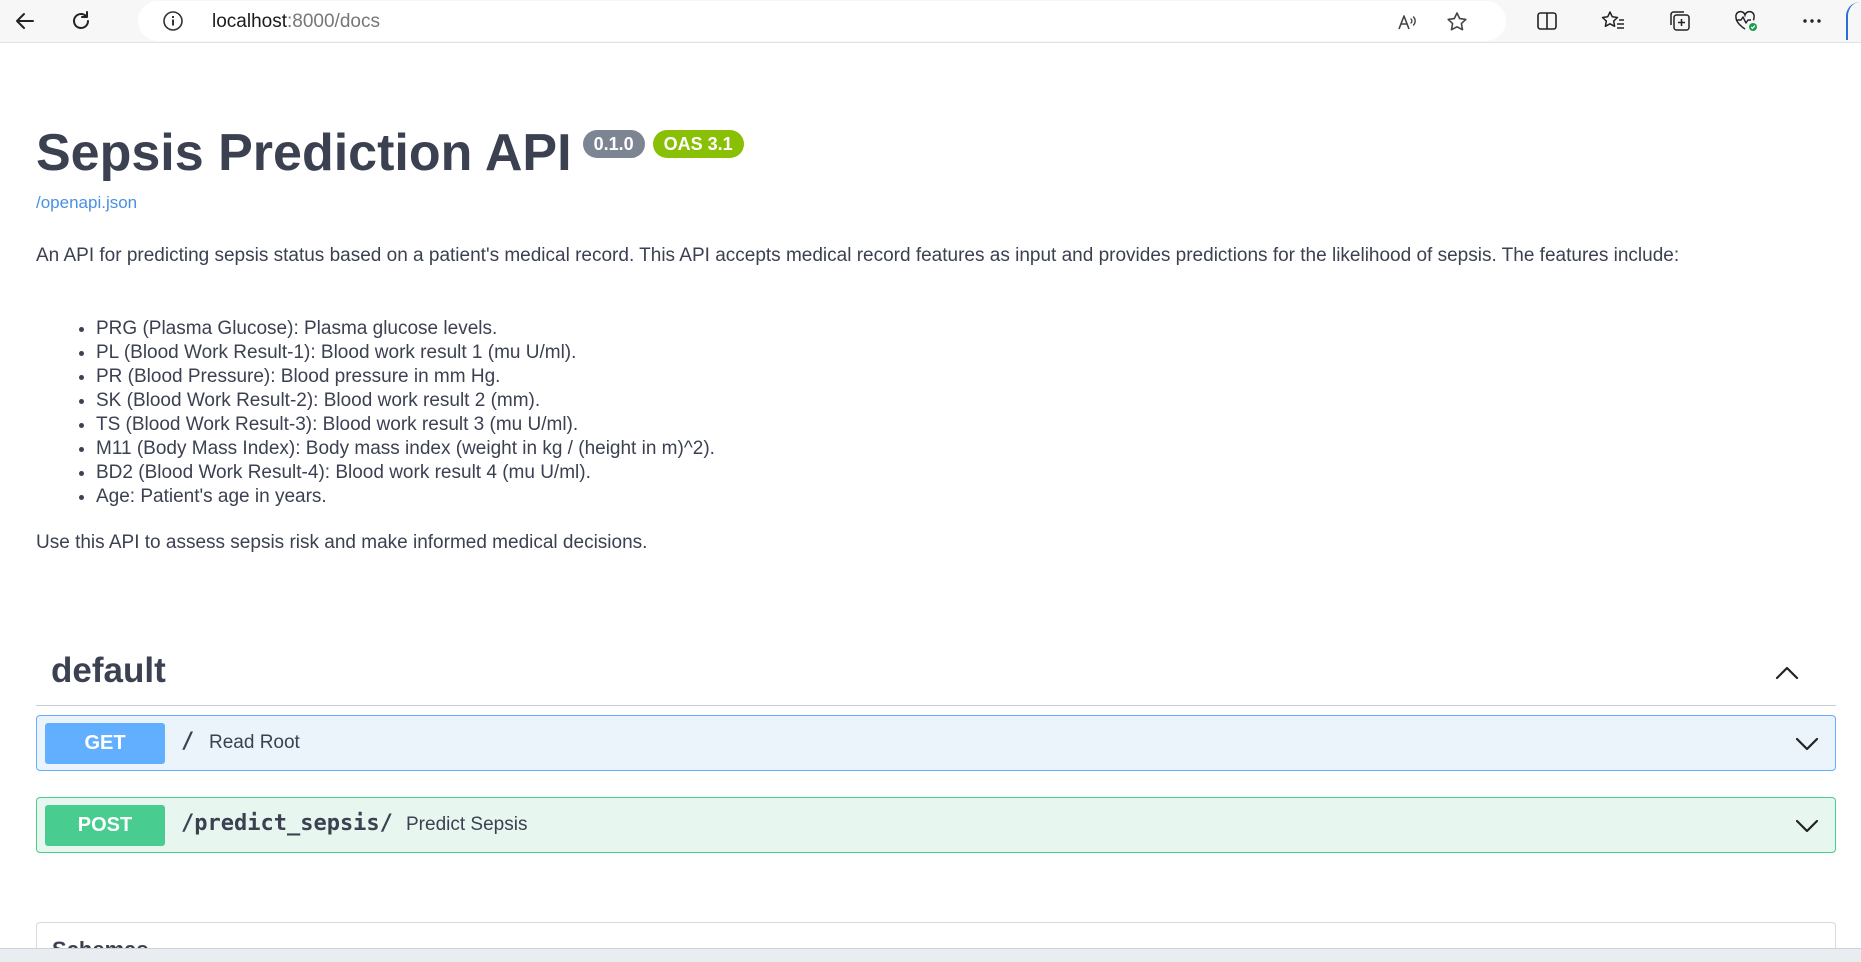  I want to click on page-title: Sepsis Prediction API, so click(304, 153).